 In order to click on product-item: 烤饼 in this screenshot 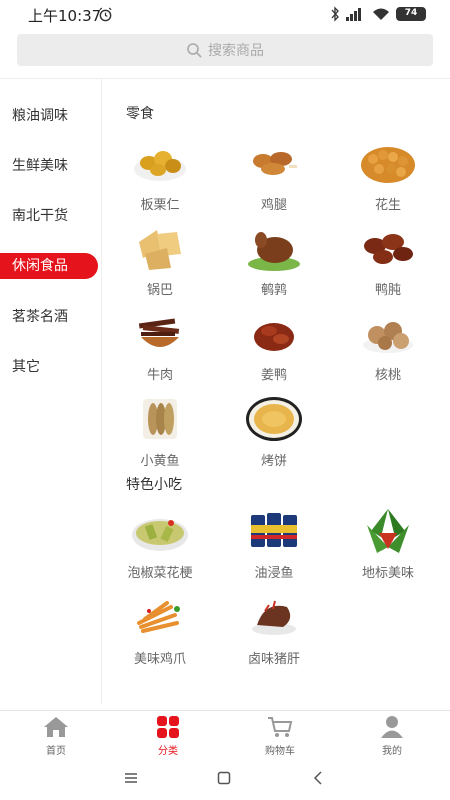, I will do `click(274, 437)`.